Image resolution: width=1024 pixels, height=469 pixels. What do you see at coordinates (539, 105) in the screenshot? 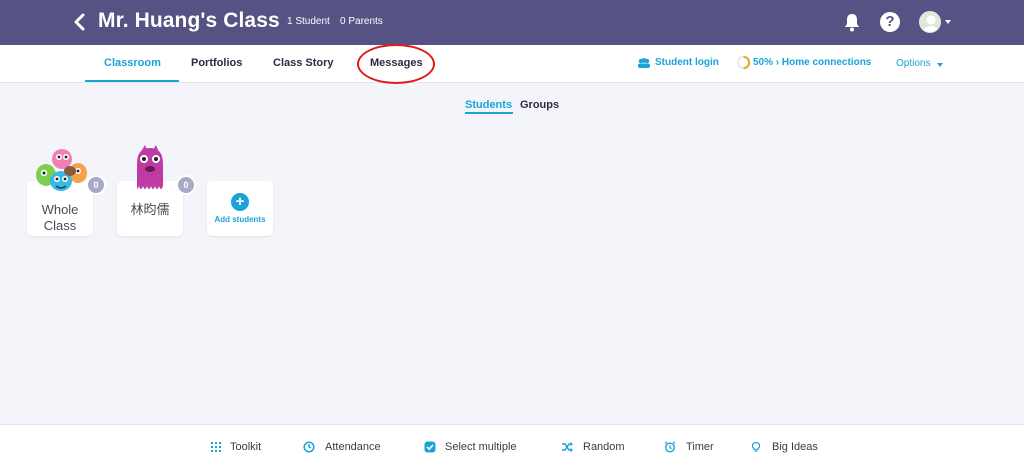
I see `subtab-groups: Groups` at bounding box center [539, 105].